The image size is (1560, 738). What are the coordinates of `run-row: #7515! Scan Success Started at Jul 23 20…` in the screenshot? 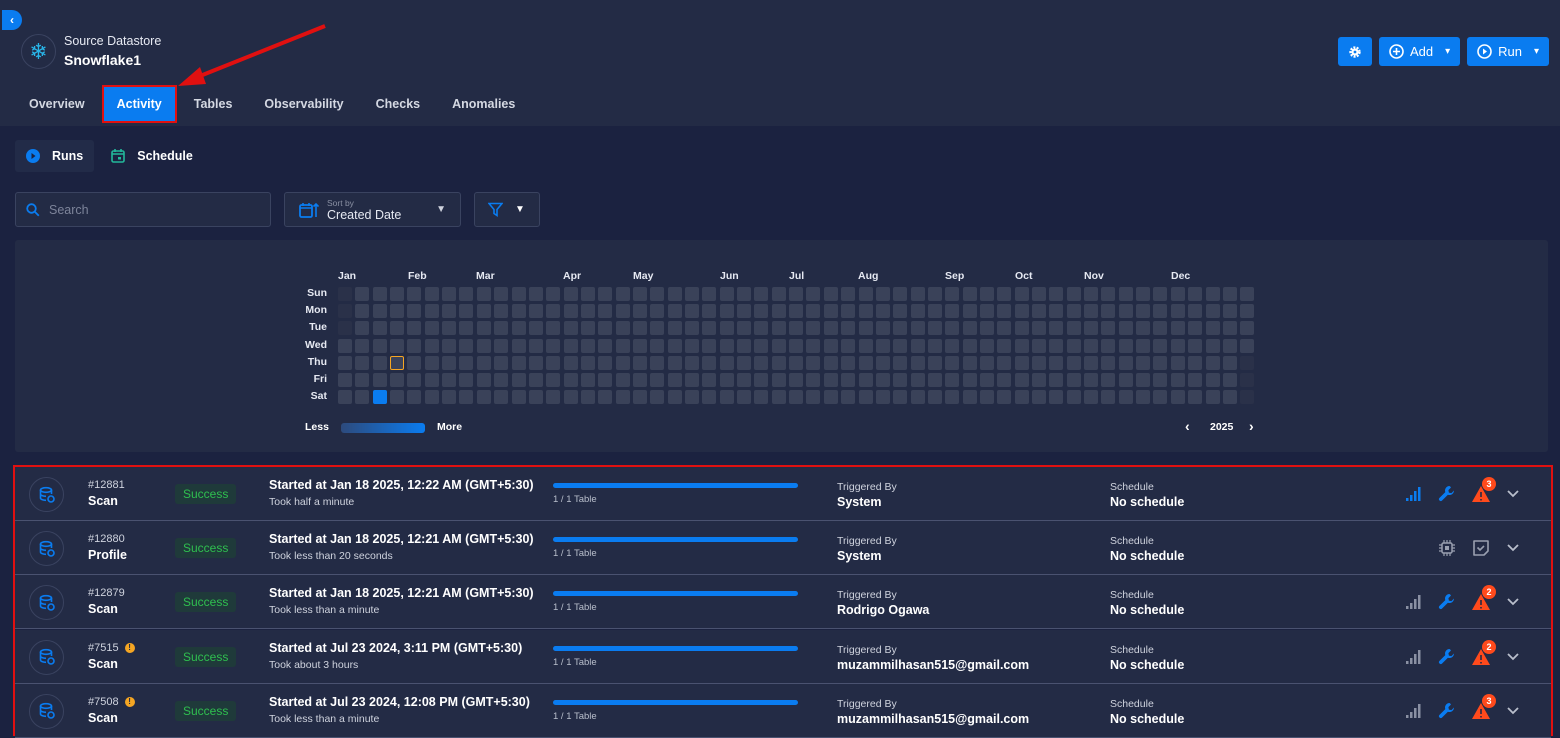 It's located at (783, 656).